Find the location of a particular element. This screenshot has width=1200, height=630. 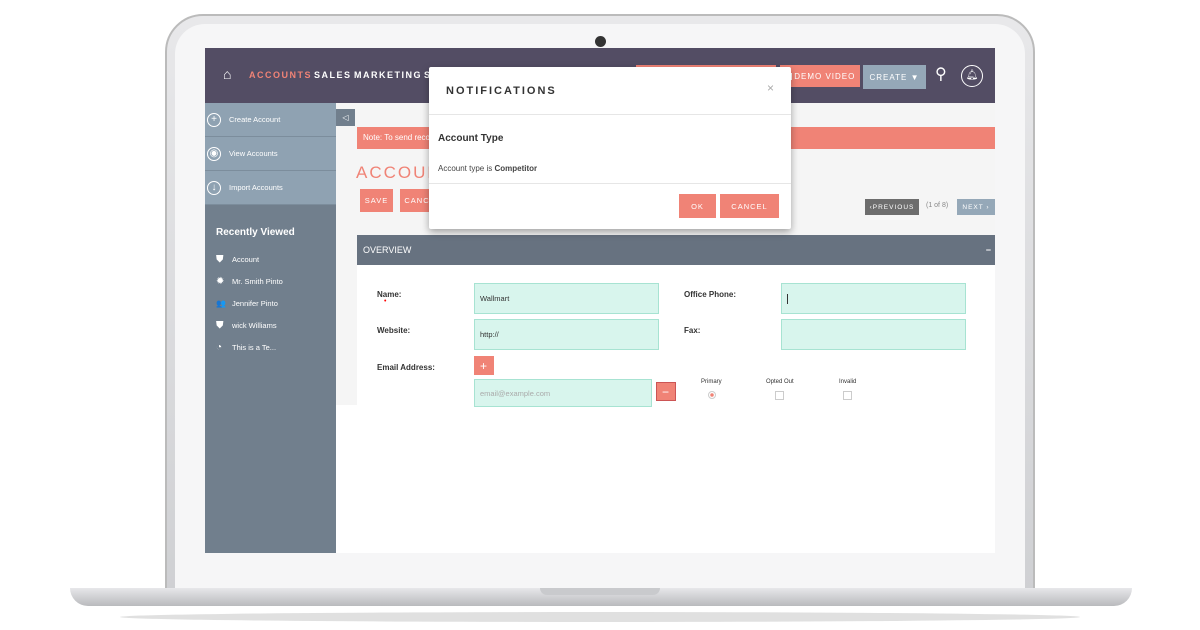

recent-item: 👥 Jennifer Pinto is located at coordinates (276, 303).